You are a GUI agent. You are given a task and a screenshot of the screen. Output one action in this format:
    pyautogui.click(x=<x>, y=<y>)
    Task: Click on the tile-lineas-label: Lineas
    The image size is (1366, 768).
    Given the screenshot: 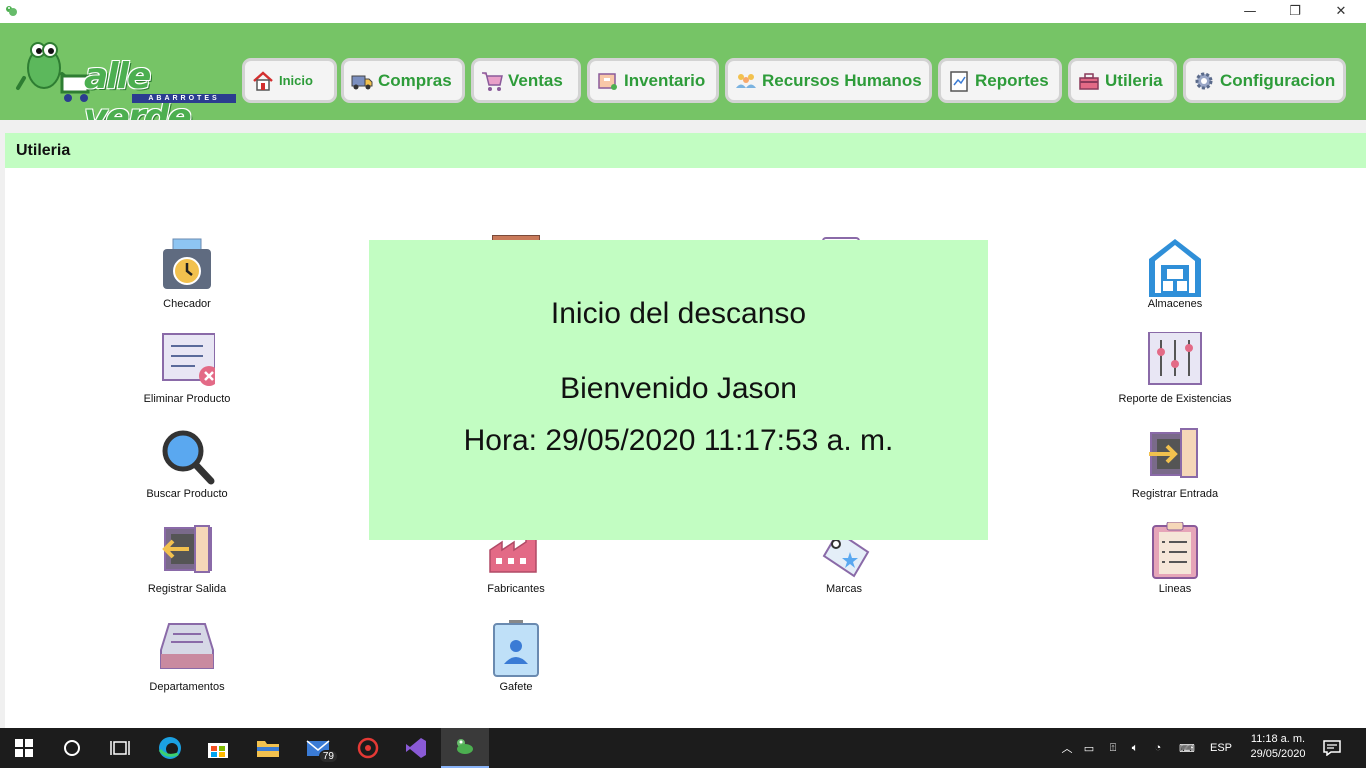 What is the action you would take?
    pyautogui.click(x=1175, y=589)
    